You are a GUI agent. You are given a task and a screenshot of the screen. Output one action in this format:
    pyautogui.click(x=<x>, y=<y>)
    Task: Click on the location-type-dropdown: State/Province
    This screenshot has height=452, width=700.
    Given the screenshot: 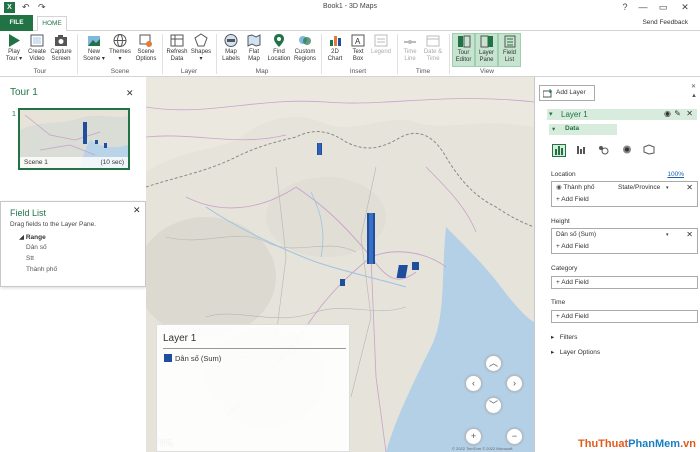 What is the action you would take?
    pyautogui.click(x=639, y=188)
    